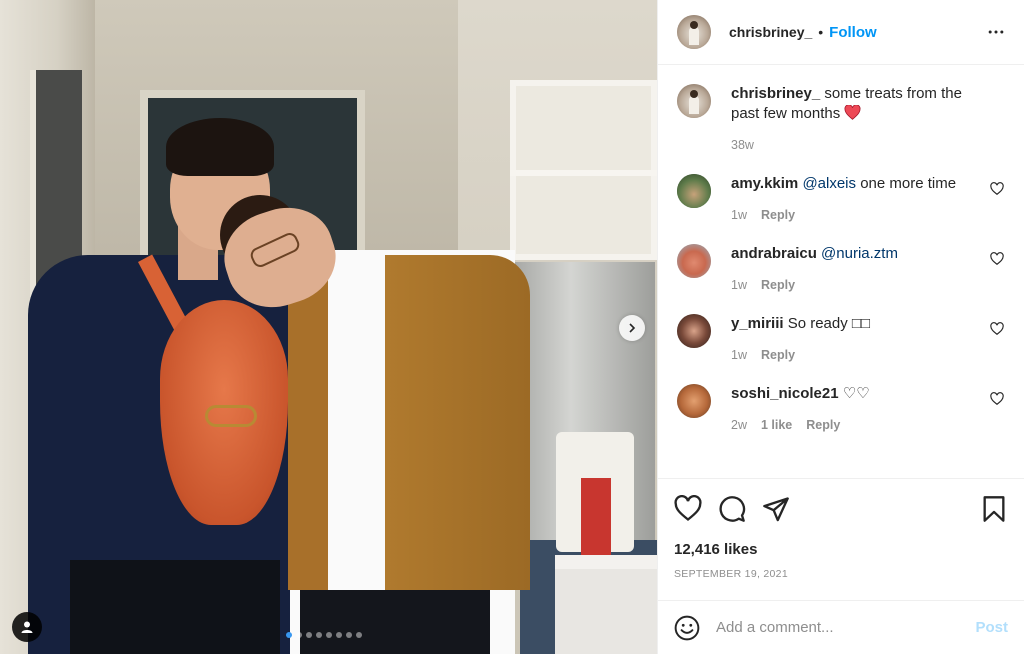 The height and width of the screenshot is (654, 1024). I want to click on author-avatar, so click(694, 32).